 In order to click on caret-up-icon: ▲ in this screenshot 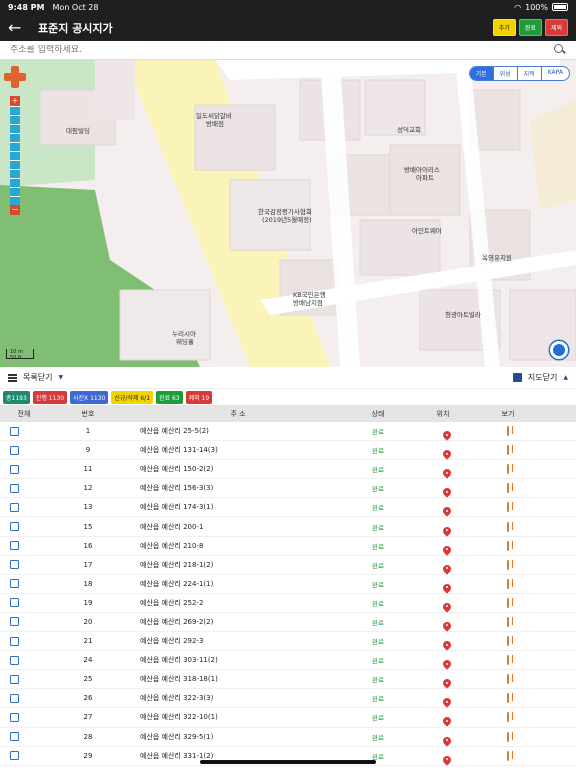, I will do `click(565, 377)`.